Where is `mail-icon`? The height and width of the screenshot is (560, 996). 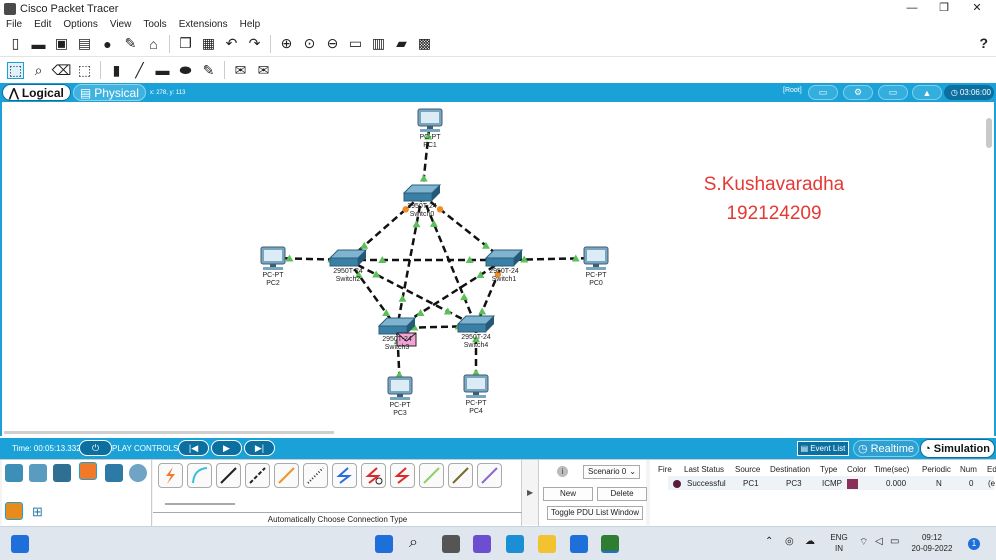
mail-icon is located at coordinates (515, 544).